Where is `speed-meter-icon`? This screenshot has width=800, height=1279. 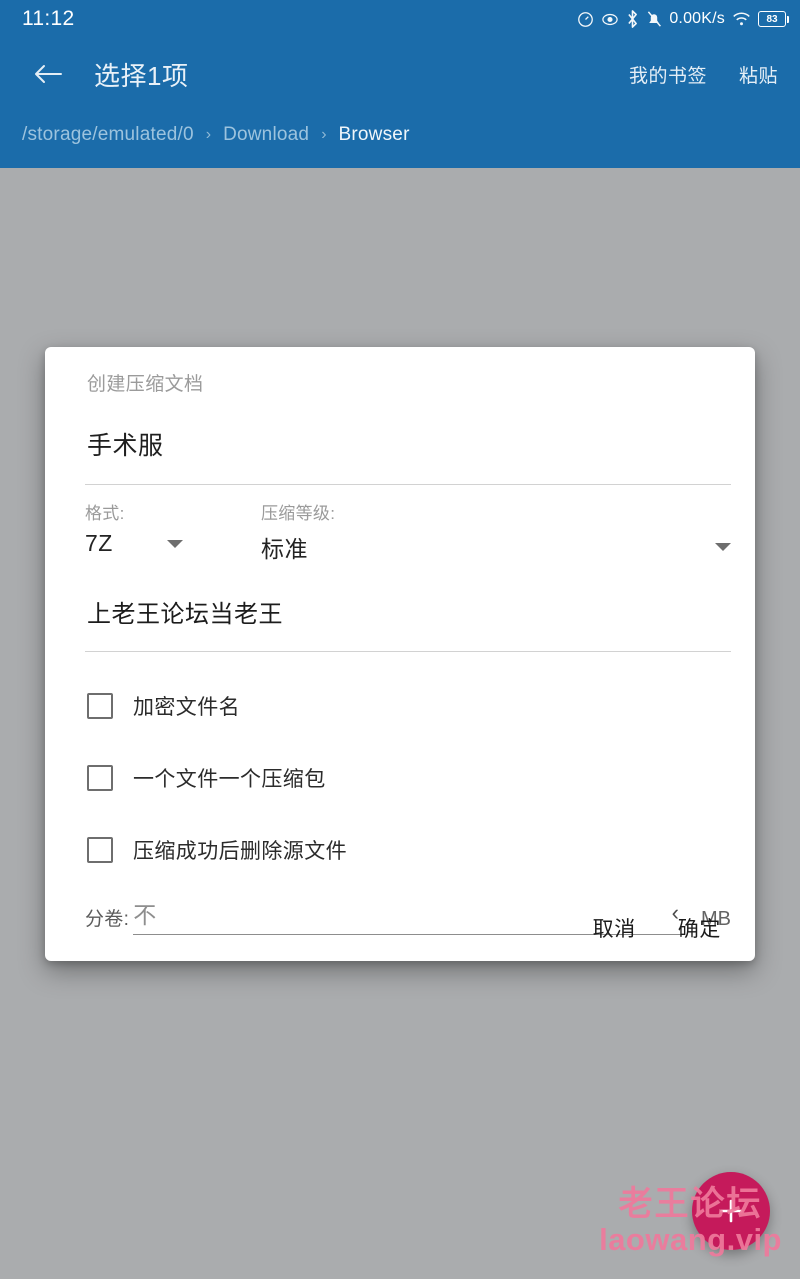 speed-meter-icon is located at coordinates (585, 19).